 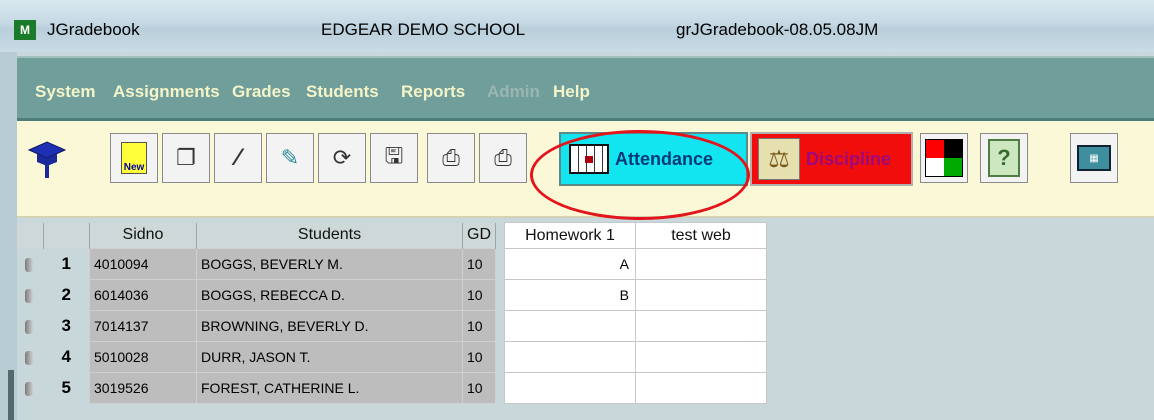 What do you see at coordinates (66, 388) in the screenshot?
I see `row-number: 5` at bounding box center [66, 388].